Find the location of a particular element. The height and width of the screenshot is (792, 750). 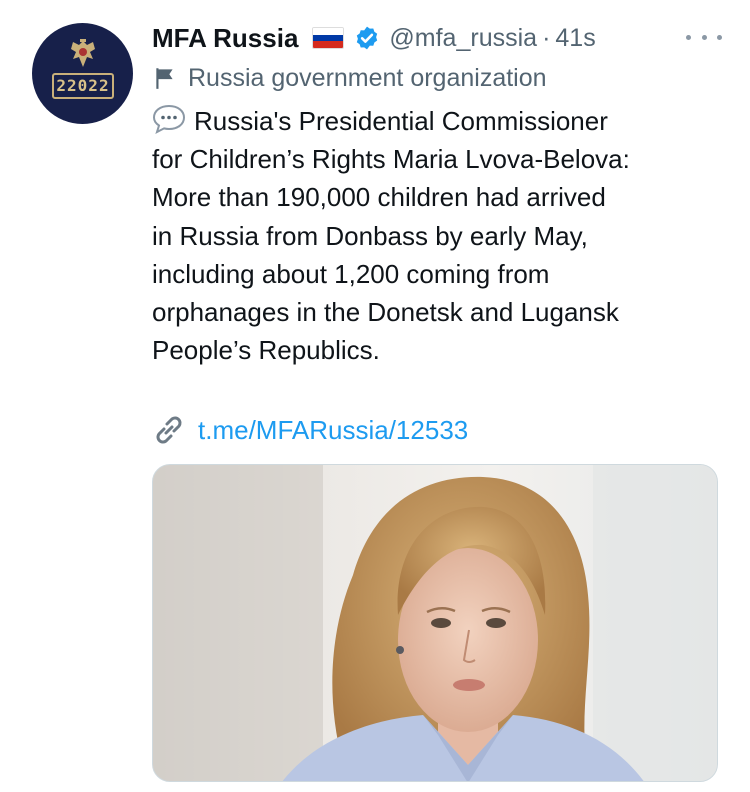

tweet-link-row: t.me/MFARussia/12533 is located at coordinates (310, 430).